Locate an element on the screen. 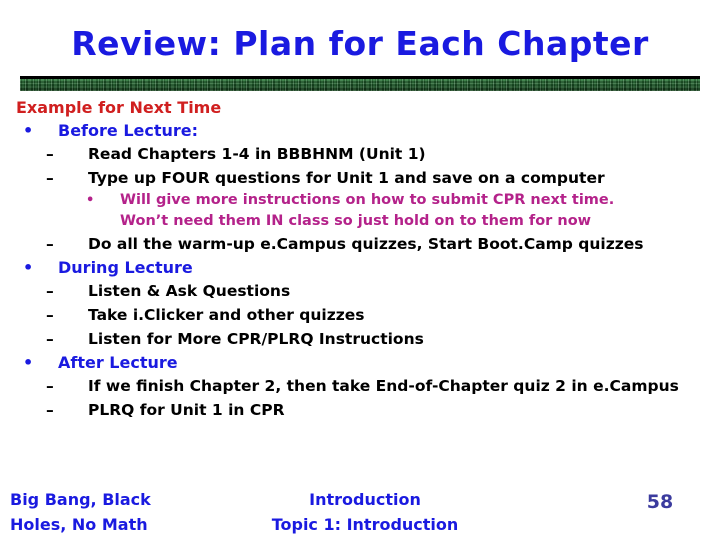 The width and height of the screenshot is (720, 540). list-item-label: Before Lecture: is located at coordinates (128, 130).